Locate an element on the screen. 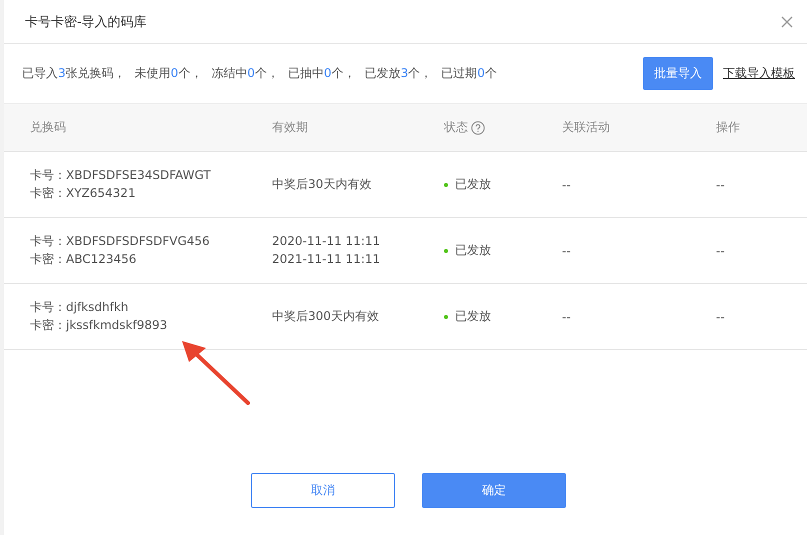 This screenshot has height=535, width=807. column-header: 有效期 is located at coordinates (290, 127).